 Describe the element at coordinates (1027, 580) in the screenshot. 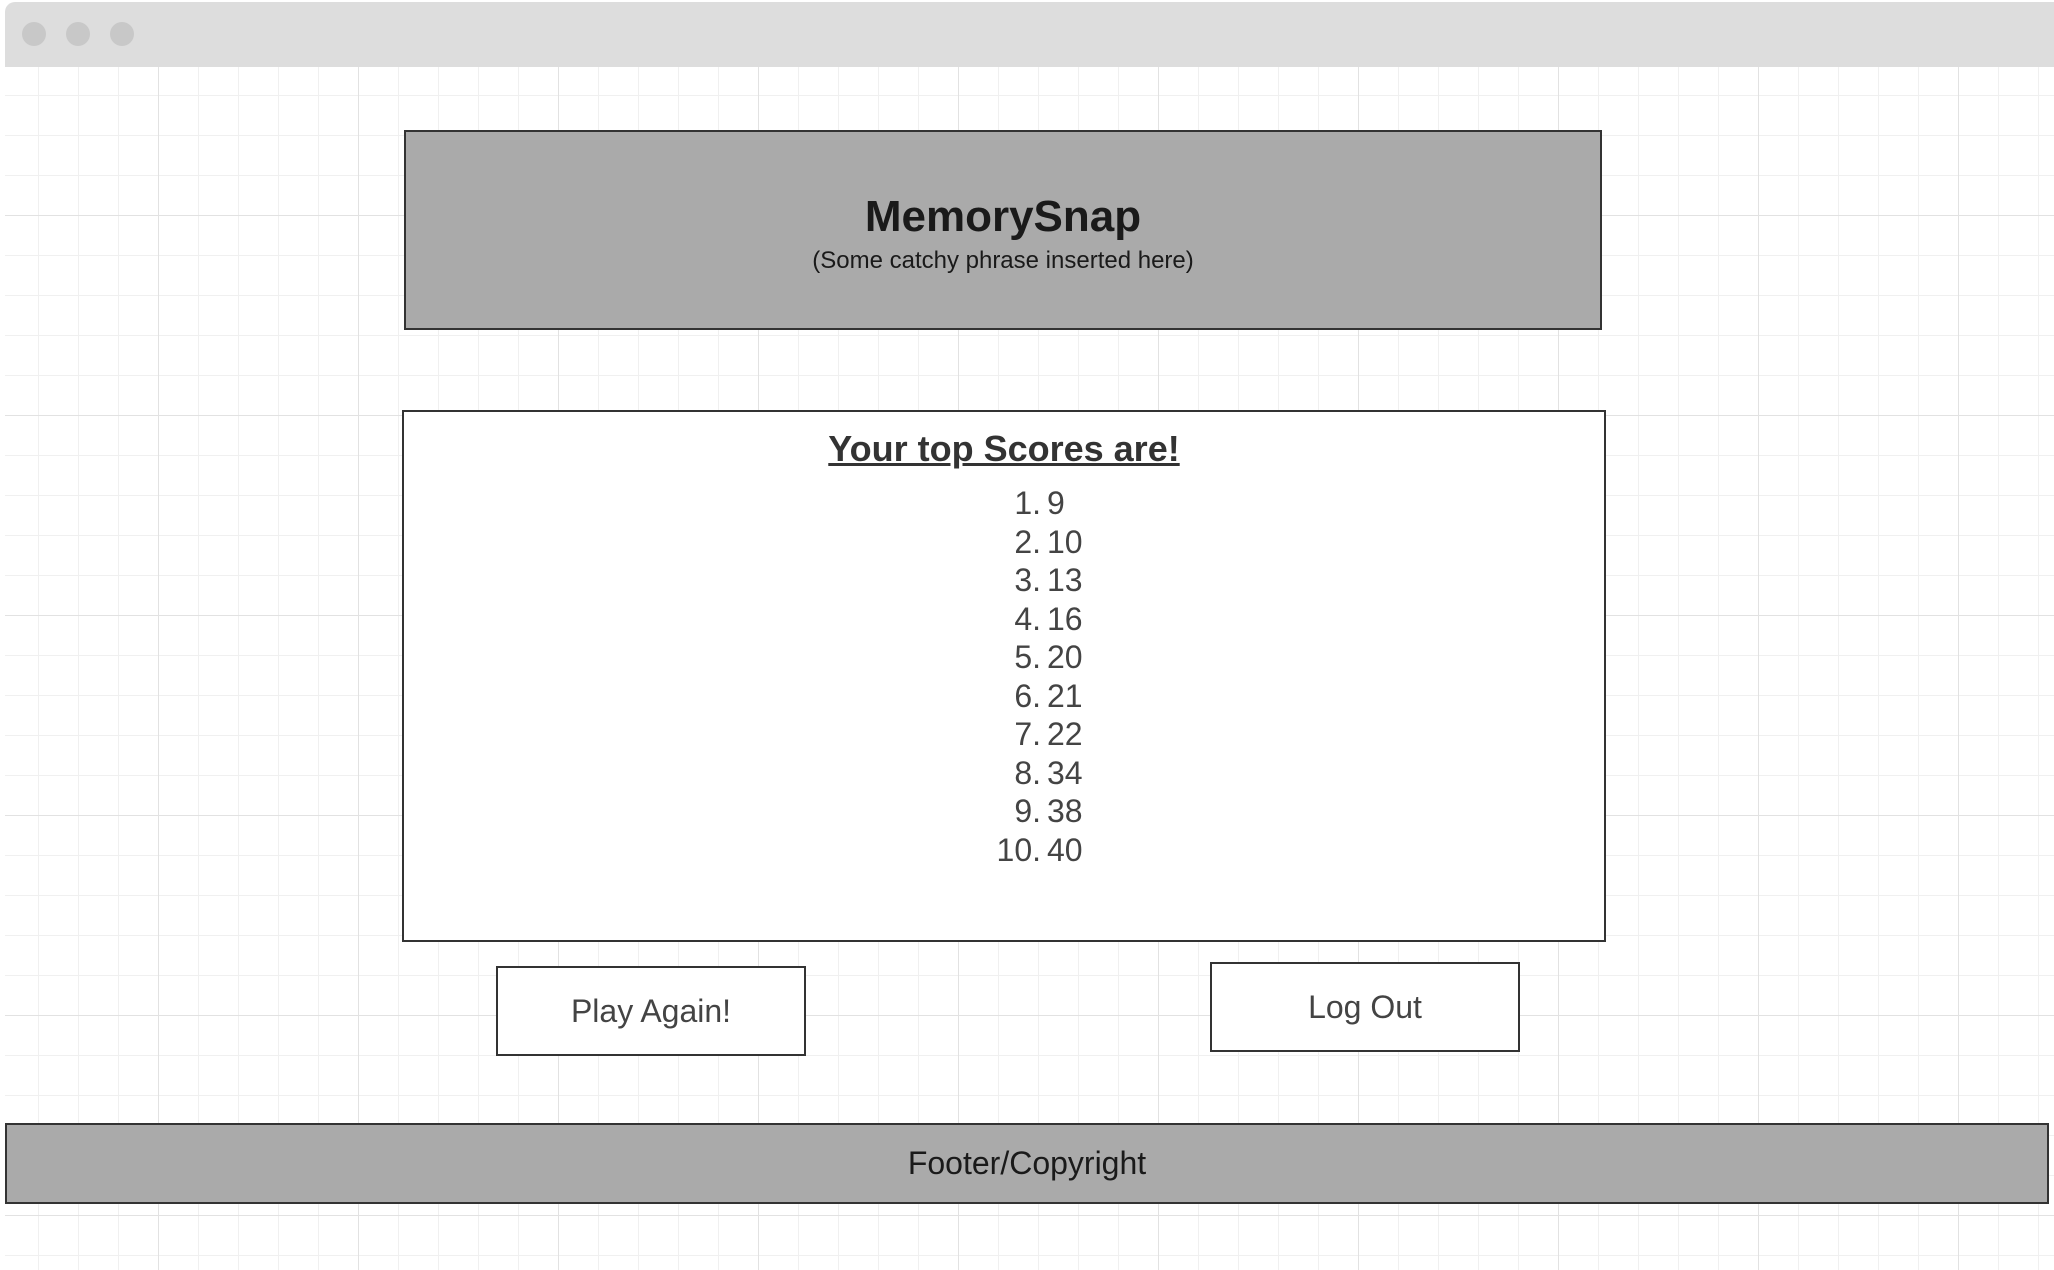

I see `score-rank: 3.` at that location.